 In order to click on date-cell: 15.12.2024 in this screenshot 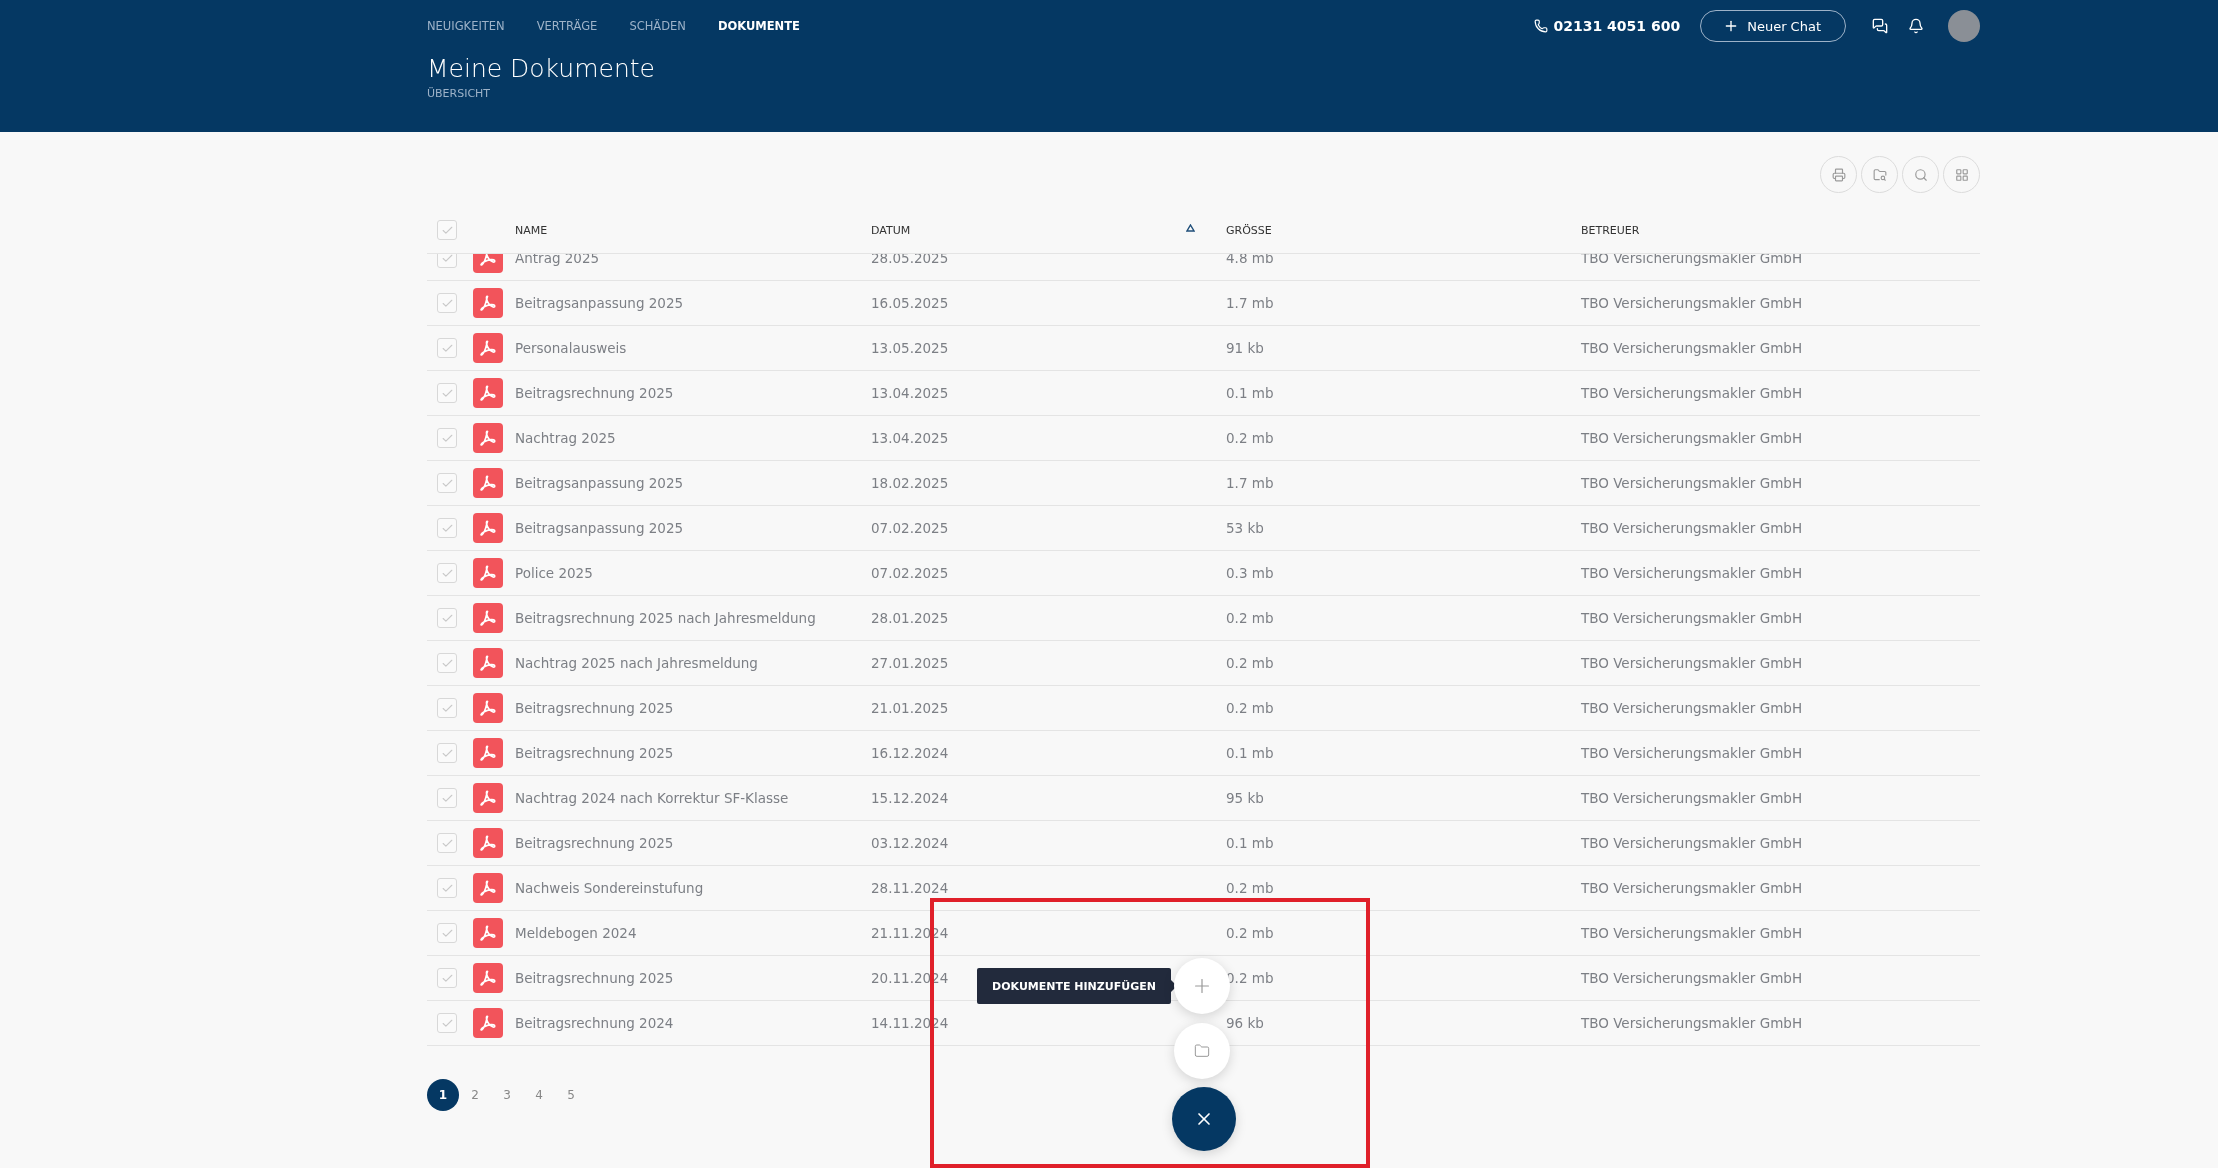, I will do `click(910, 798)`.